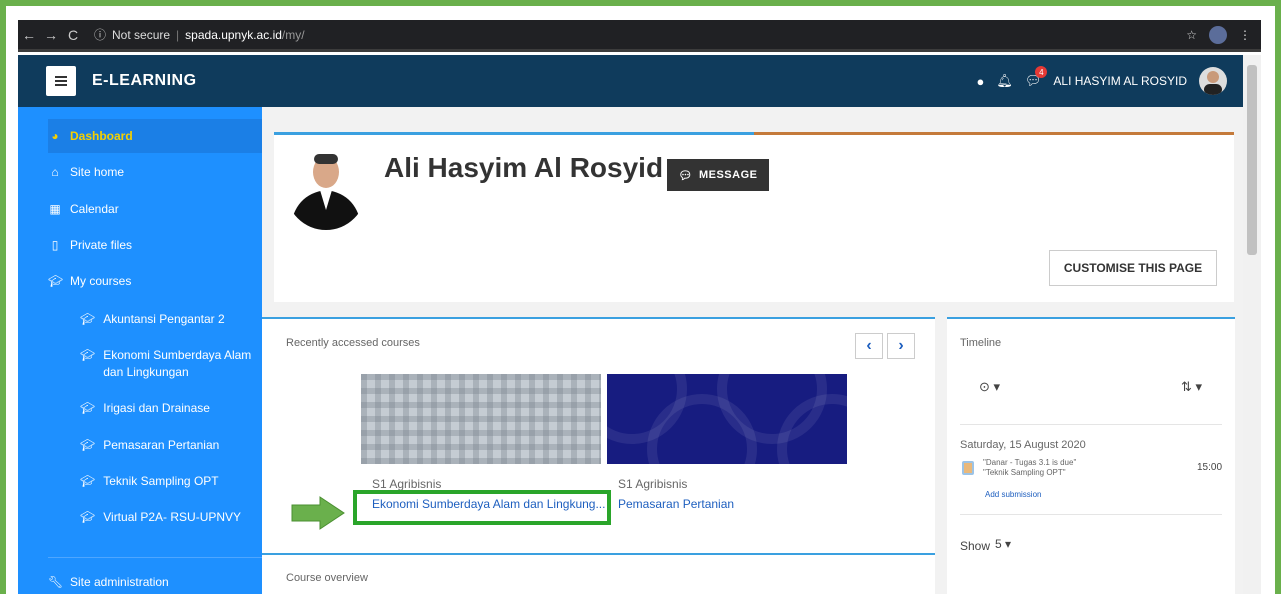 The image size is (1281, 594). What do you see at coordinates (975, 546) in the screenshot?
I see `show-label: Show` at bounding box center [975, 546].